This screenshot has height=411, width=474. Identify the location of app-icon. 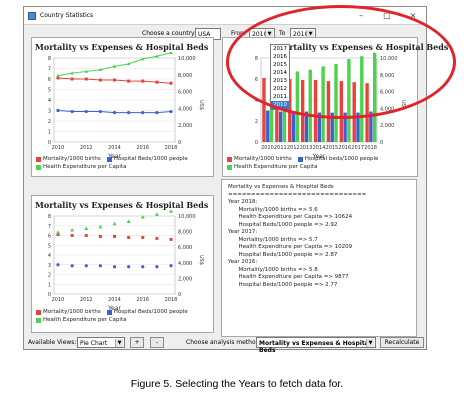
(32, 15).